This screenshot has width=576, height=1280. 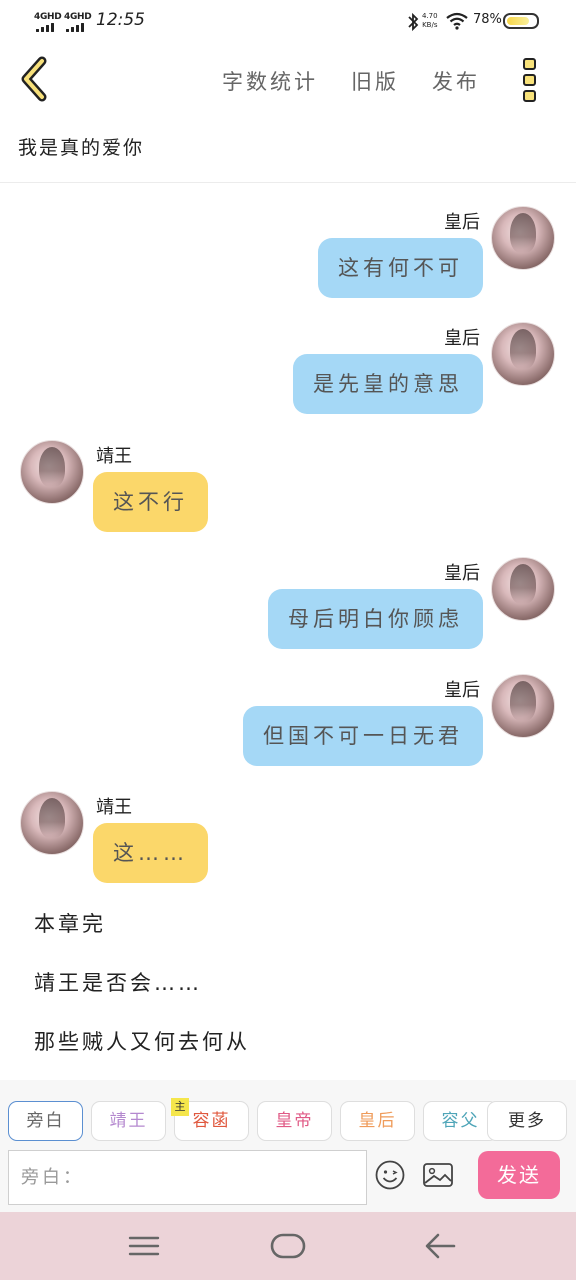 What do you see at coordinates (288, 21) in the screenshot?
I see `status-bar: 4GHD 4GHD 12:55 4.70 KB/s 78%` at bounding box center [288, 21].